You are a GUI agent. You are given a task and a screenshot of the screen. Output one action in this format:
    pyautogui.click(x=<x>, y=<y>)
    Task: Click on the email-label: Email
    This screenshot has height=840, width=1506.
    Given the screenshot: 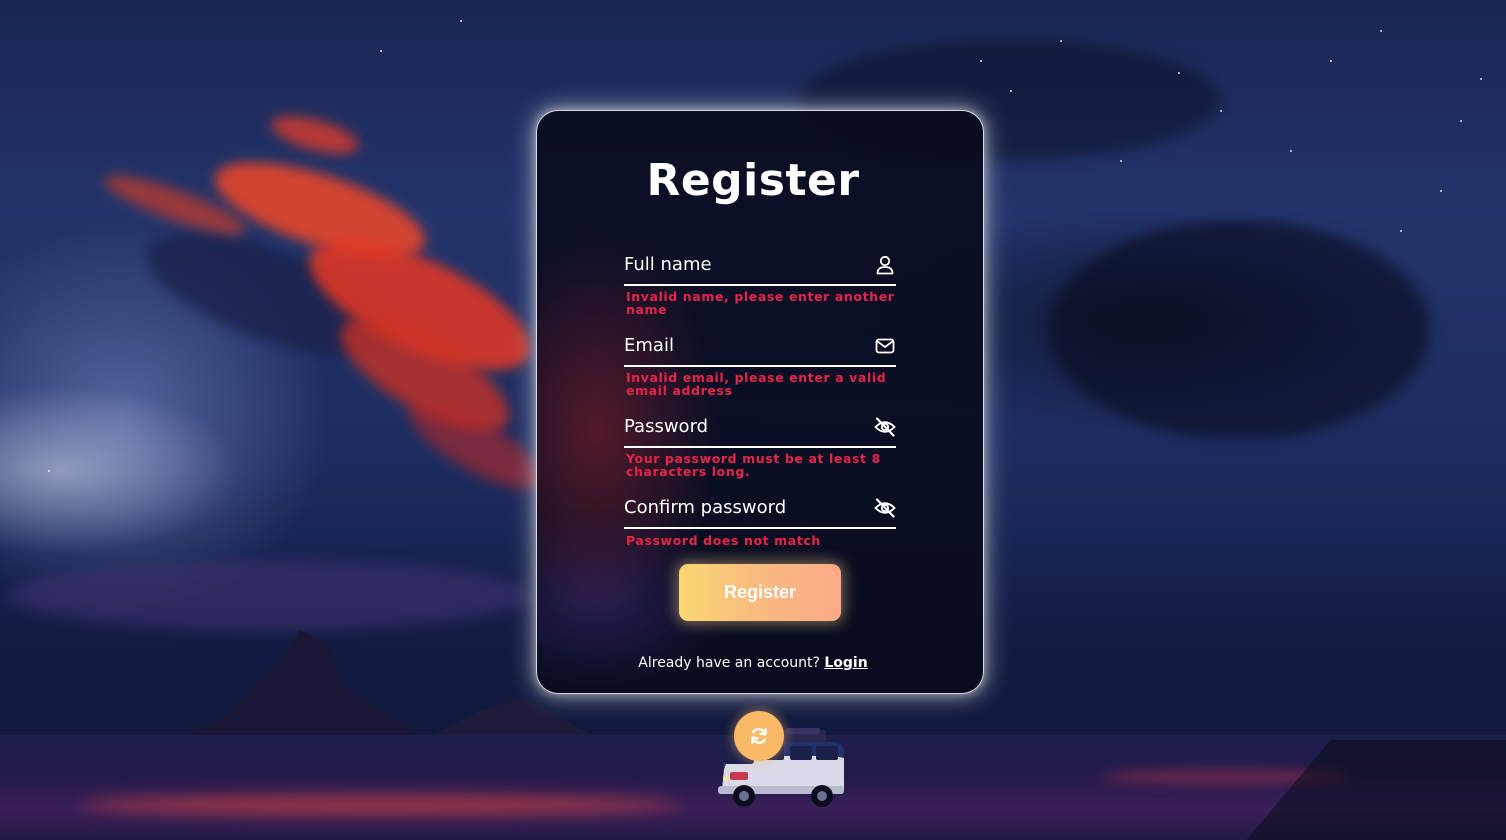 What is the action you would take?
    pyautogui.click(x=649, y=345)
    